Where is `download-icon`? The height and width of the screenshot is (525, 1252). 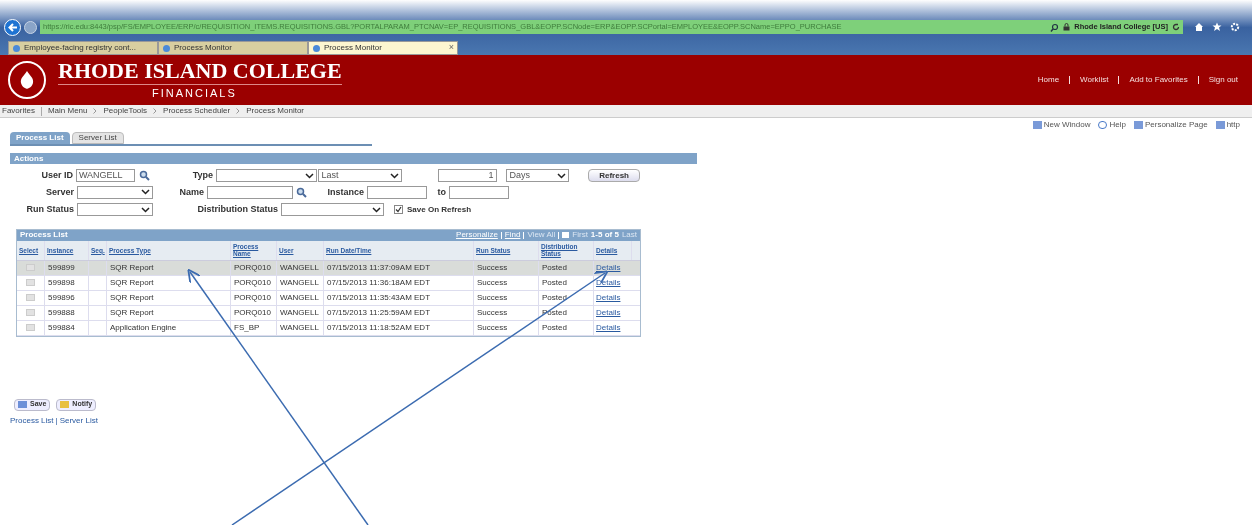 download-icon is located at coordinates (566, 235).